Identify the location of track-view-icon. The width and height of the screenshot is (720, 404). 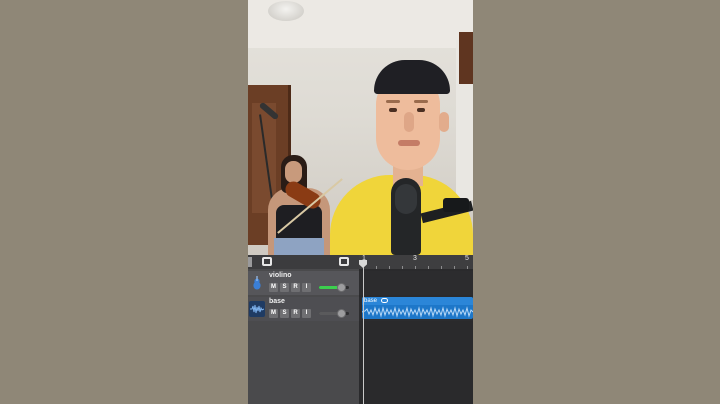
(267, 261).